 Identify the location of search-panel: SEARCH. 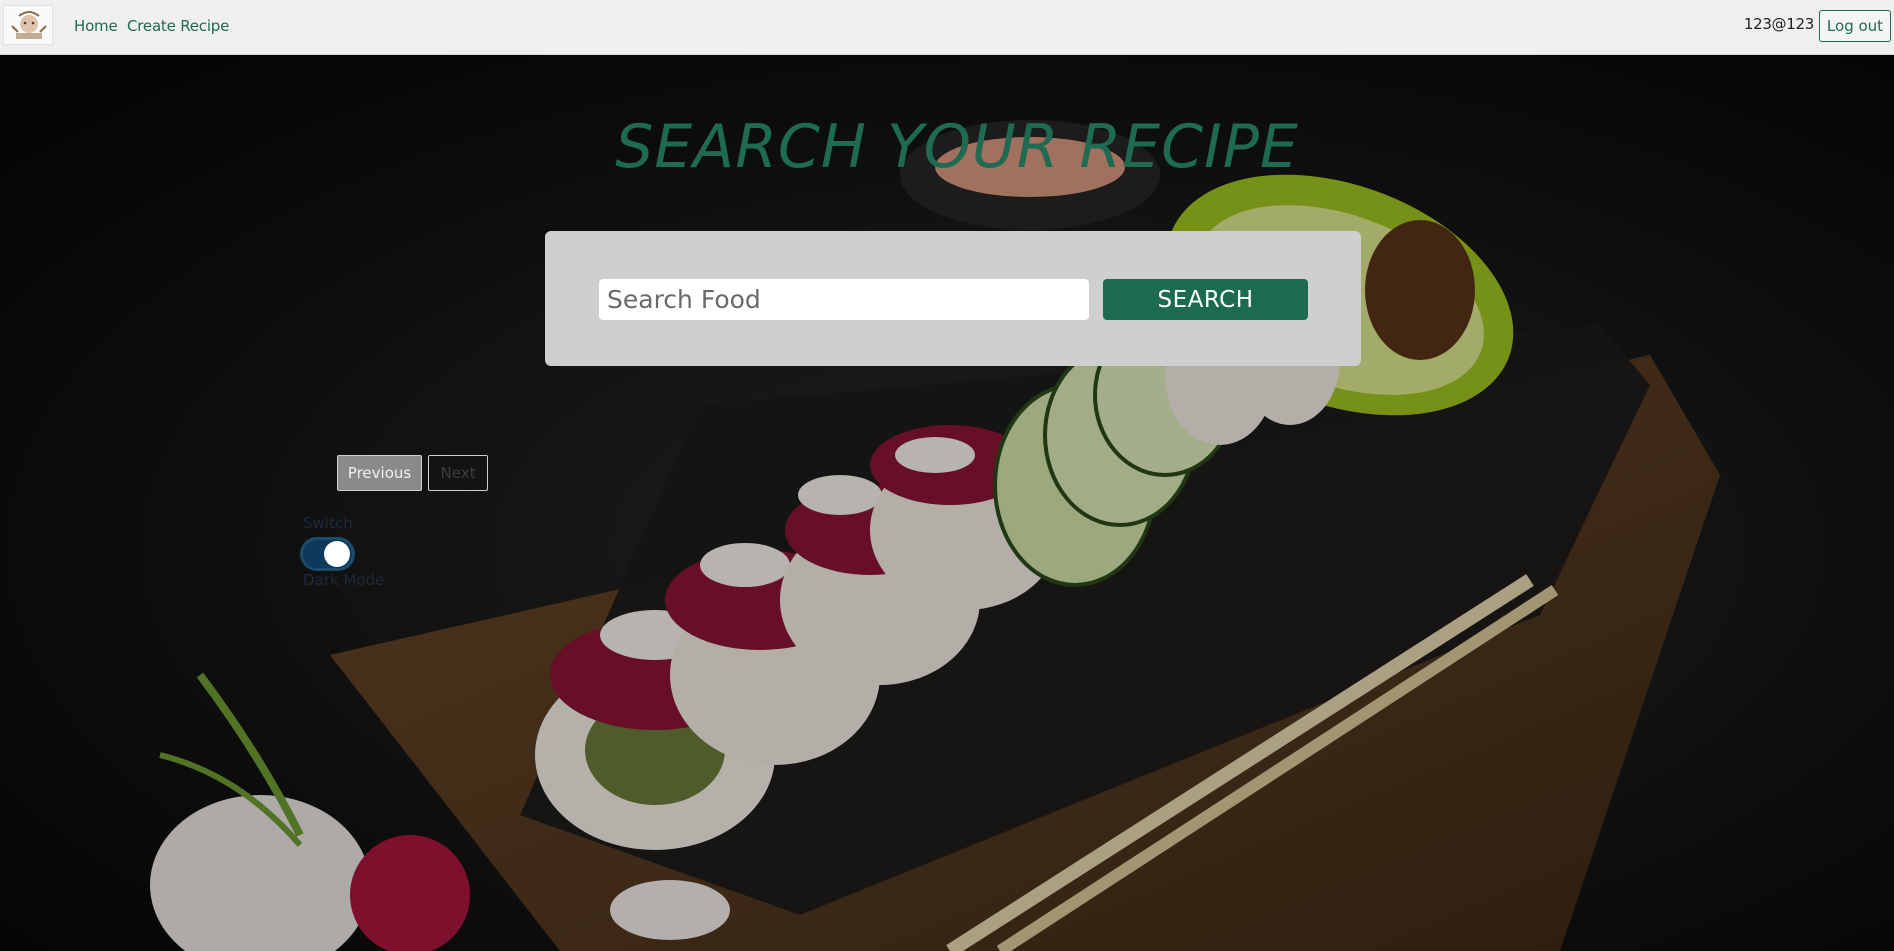
(953, 298).